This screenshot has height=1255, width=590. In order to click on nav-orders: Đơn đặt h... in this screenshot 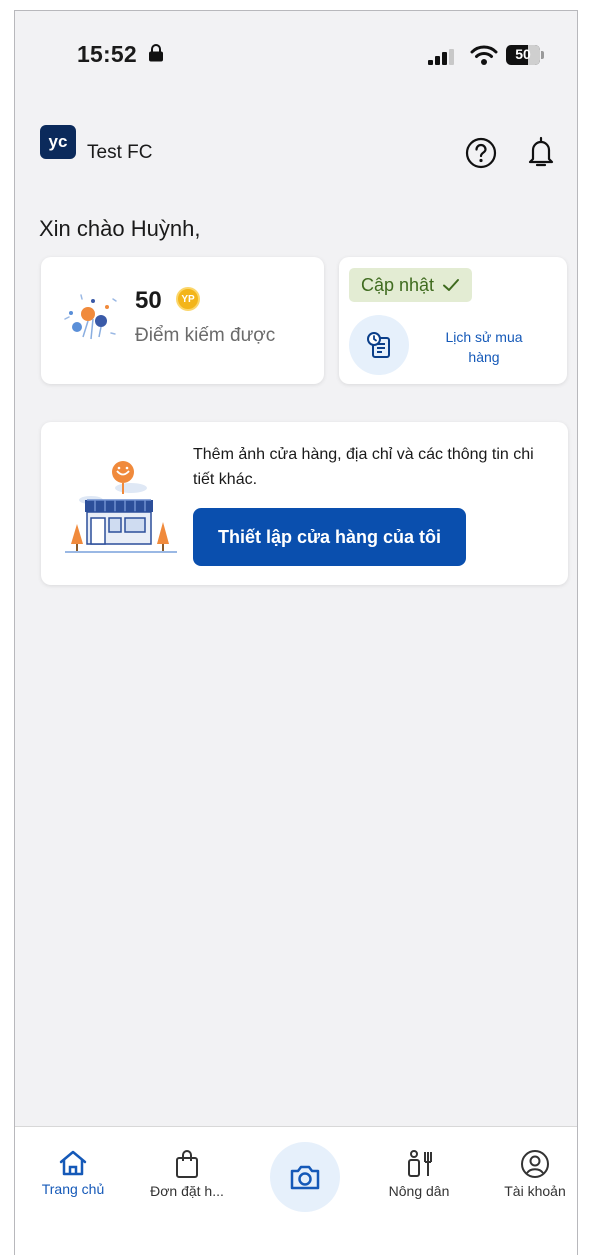, I will do `click(187, 1168)`.